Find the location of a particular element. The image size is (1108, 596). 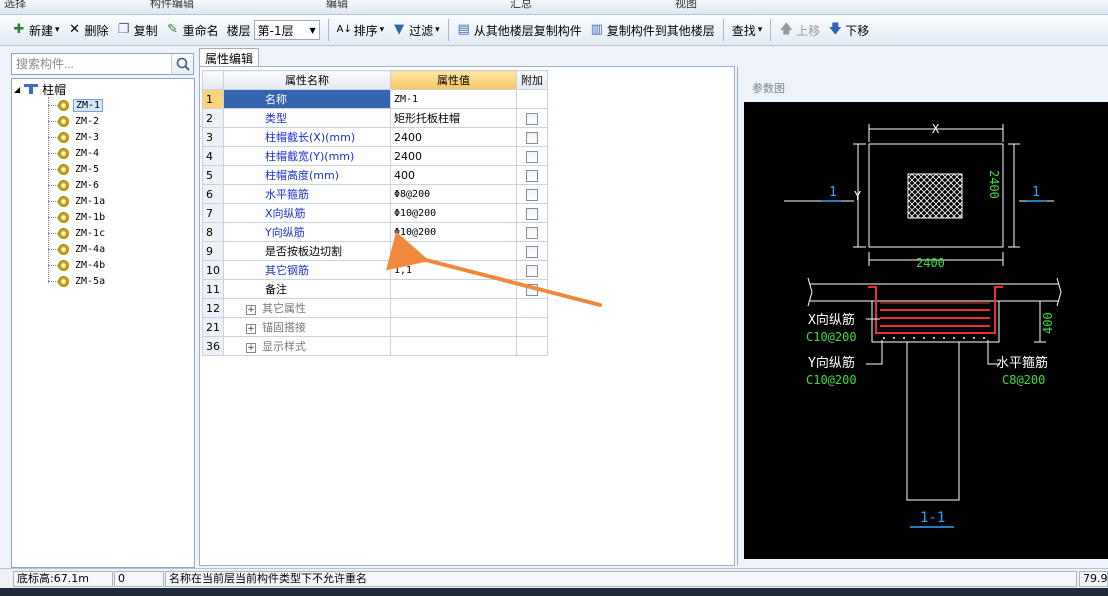

table-row: 7 X向纵筋 Φ10@200 is located at coordinates (375, 213).